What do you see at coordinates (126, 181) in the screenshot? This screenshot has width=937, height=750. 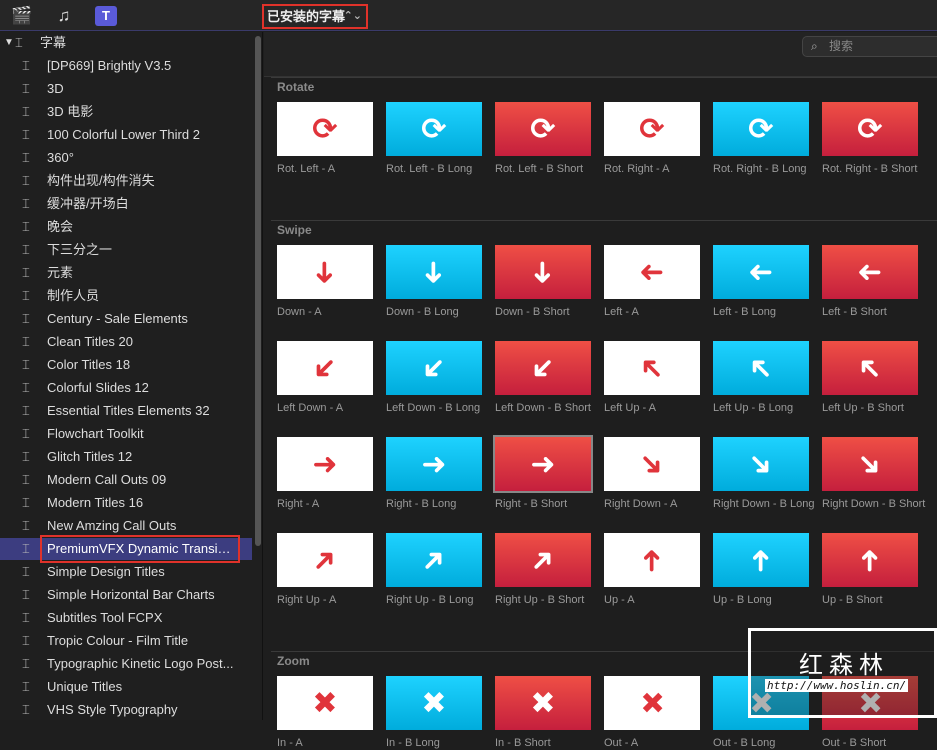 I see `sidebar-item: ⌶ 构件出现/构件消失` at bounding box center [126, 181].